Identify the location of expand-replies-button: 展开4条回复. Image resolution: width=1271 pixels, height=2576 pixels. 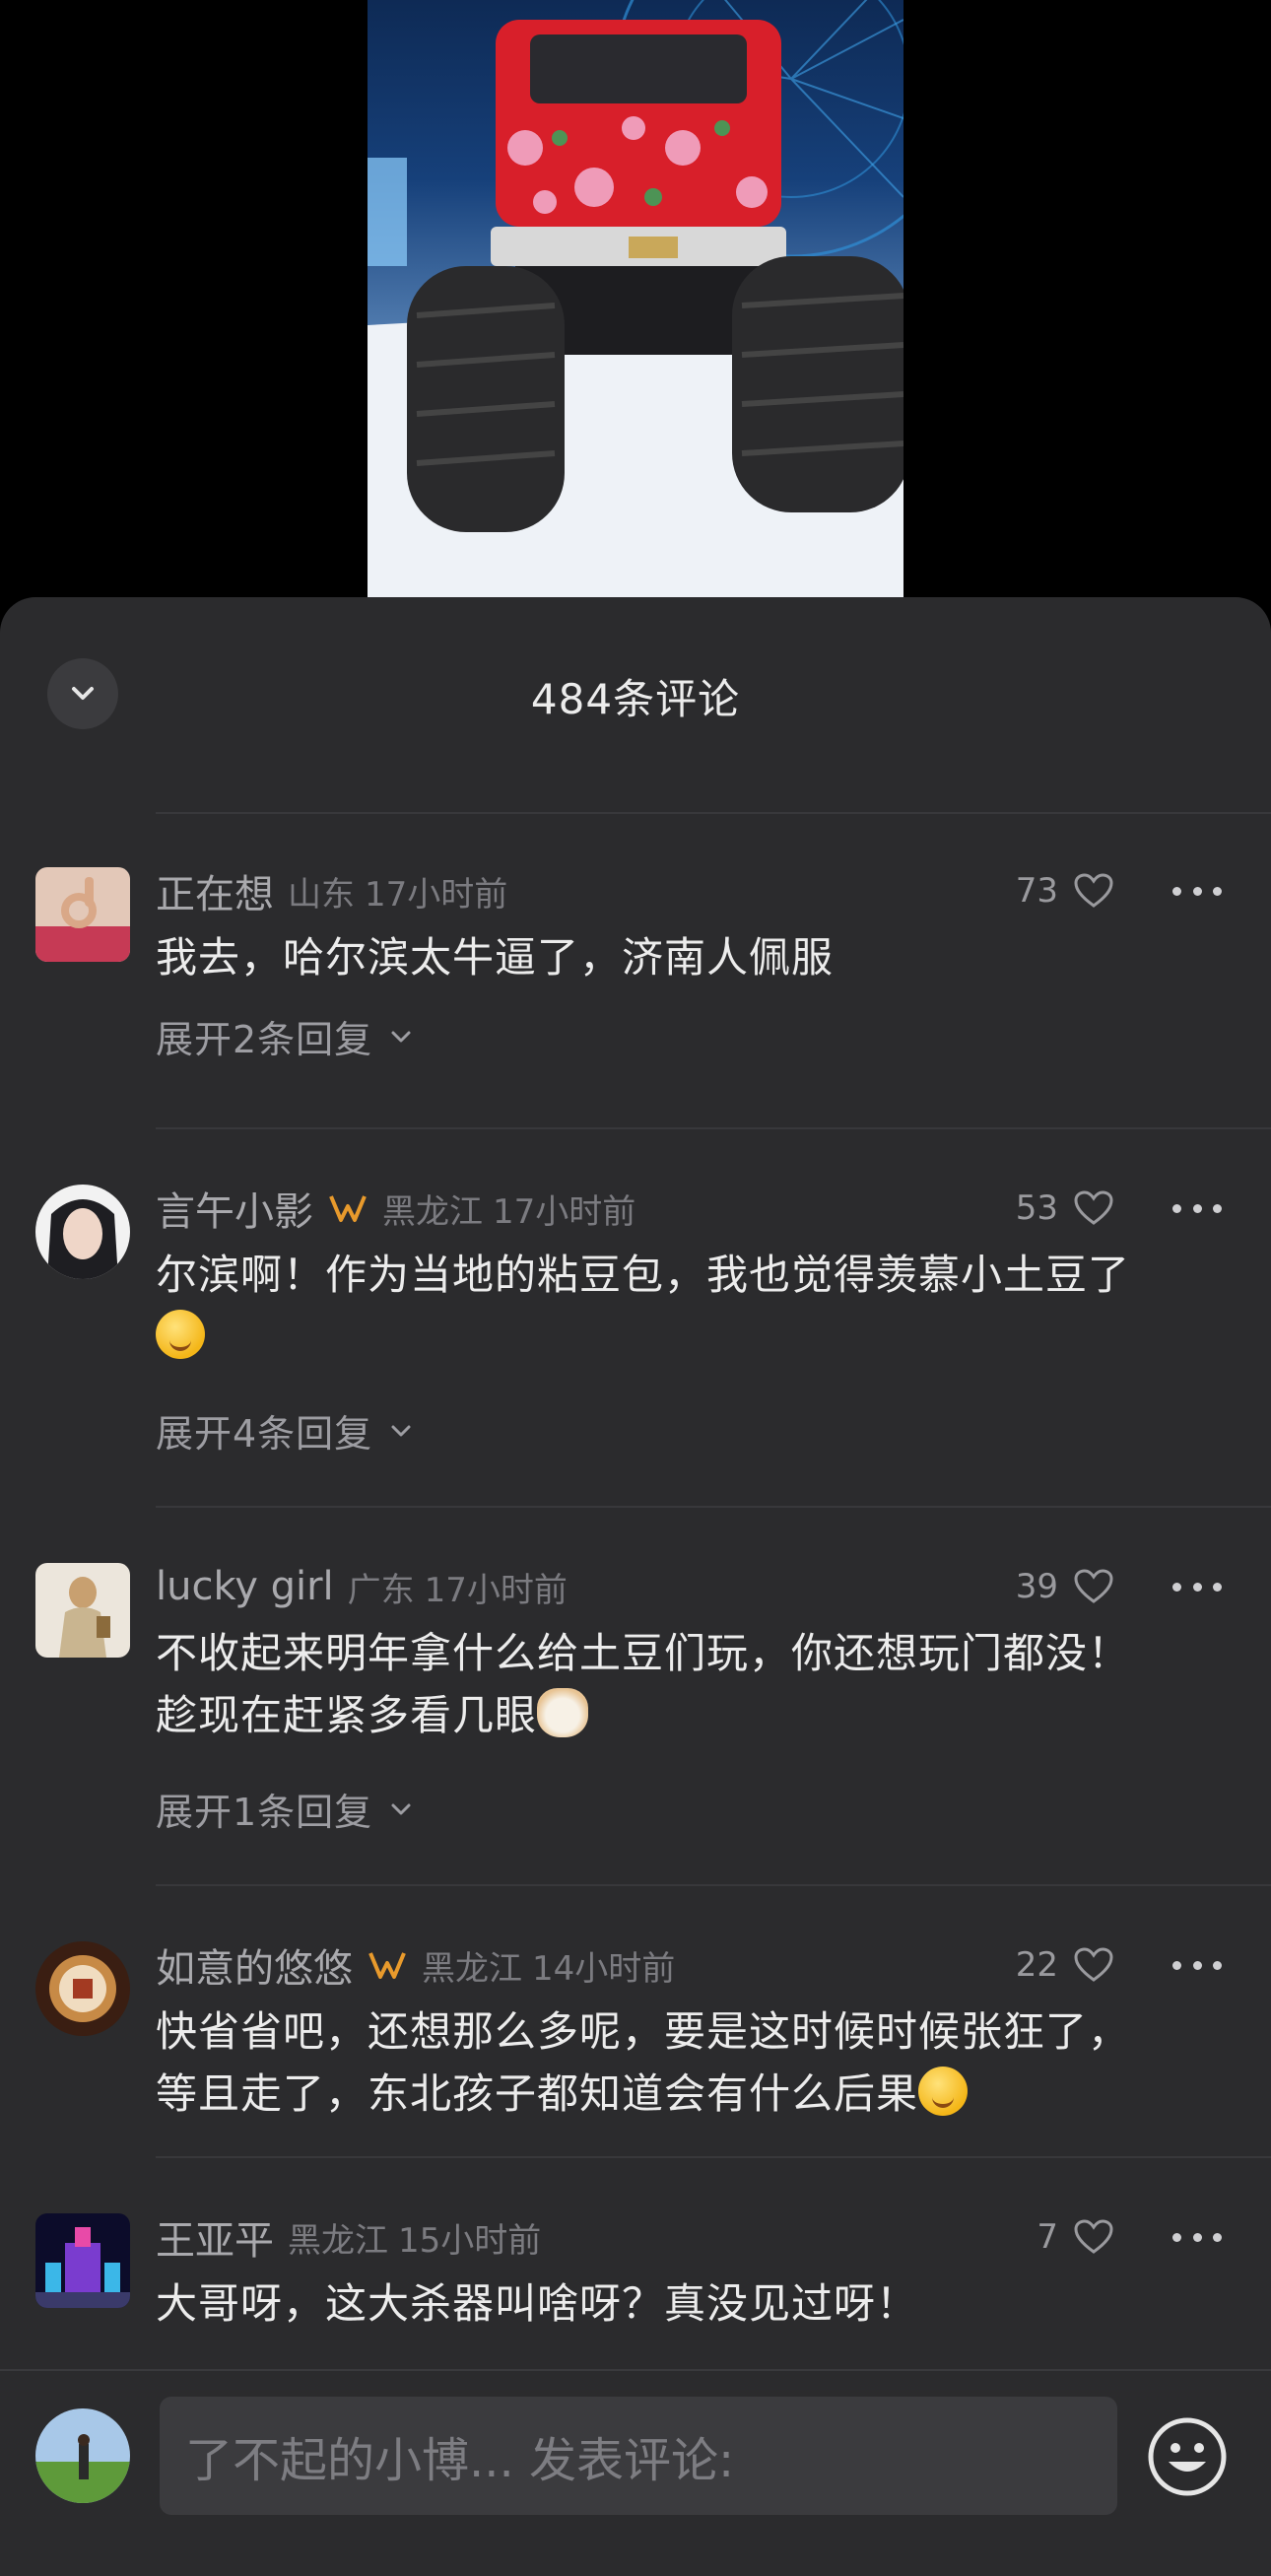
(286, 1430).